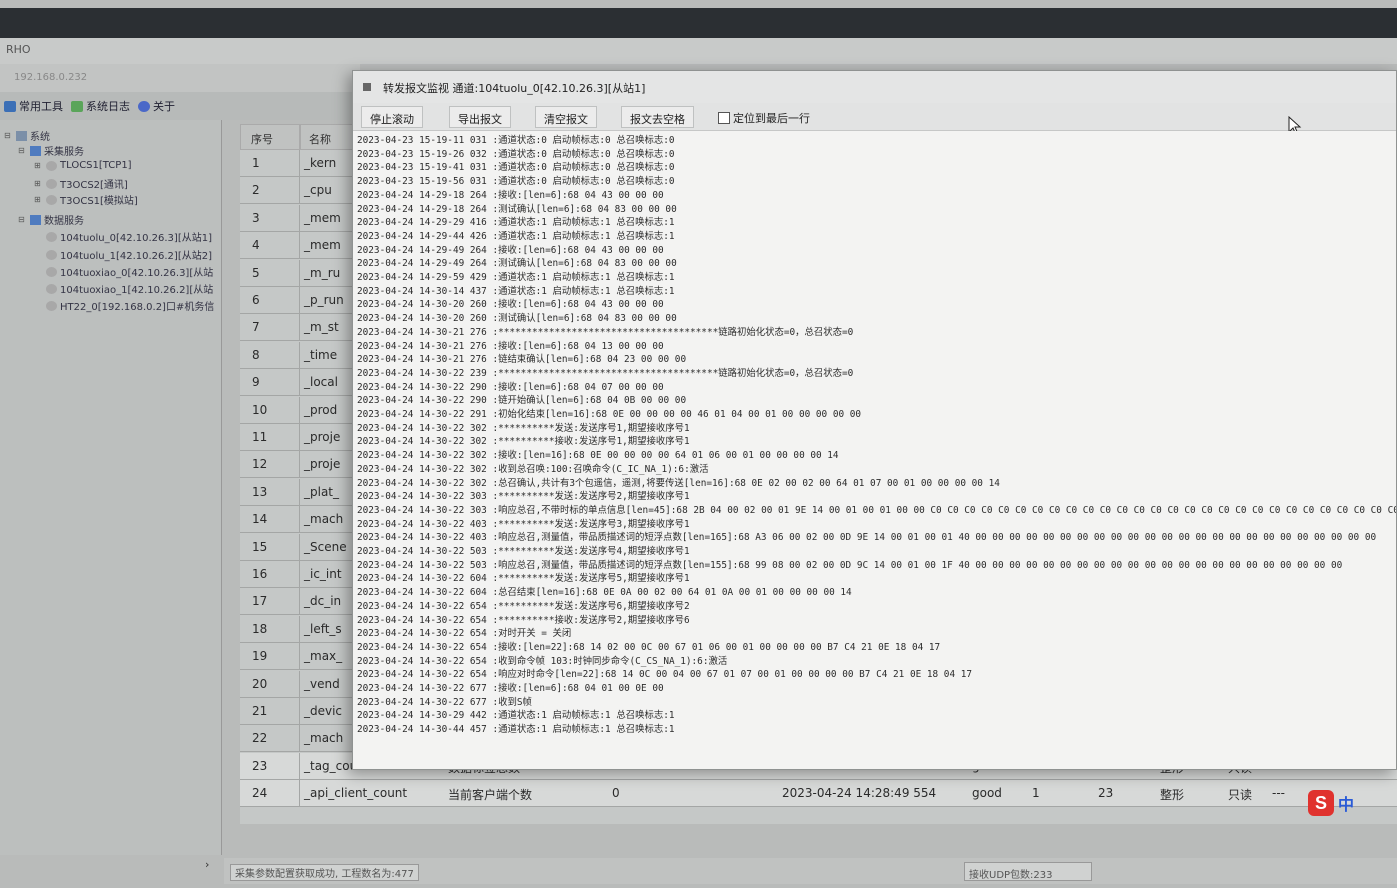  I want to click on row-name: _max_, so click(323, 656).